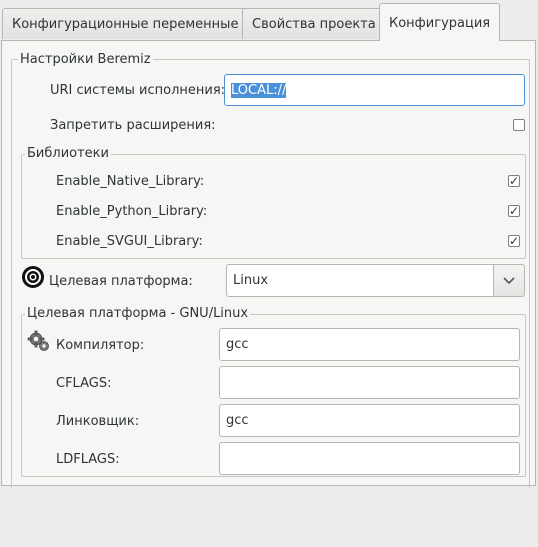  Describe the element at coordinates (100, 345) in the screenshot. I see `compiler-label: Компилятор:` at that location.